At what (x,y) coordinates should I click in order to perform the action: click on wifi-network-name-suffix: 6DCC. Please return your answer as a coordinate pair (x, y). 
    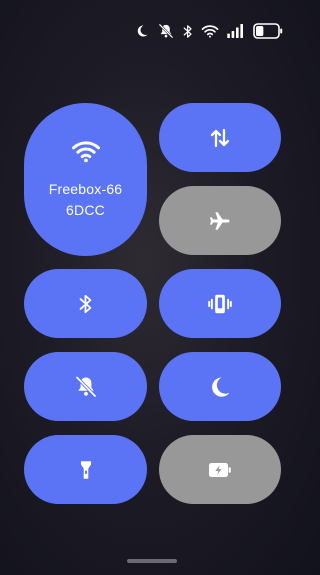
    Looking at the image, I should click on (85, 209).